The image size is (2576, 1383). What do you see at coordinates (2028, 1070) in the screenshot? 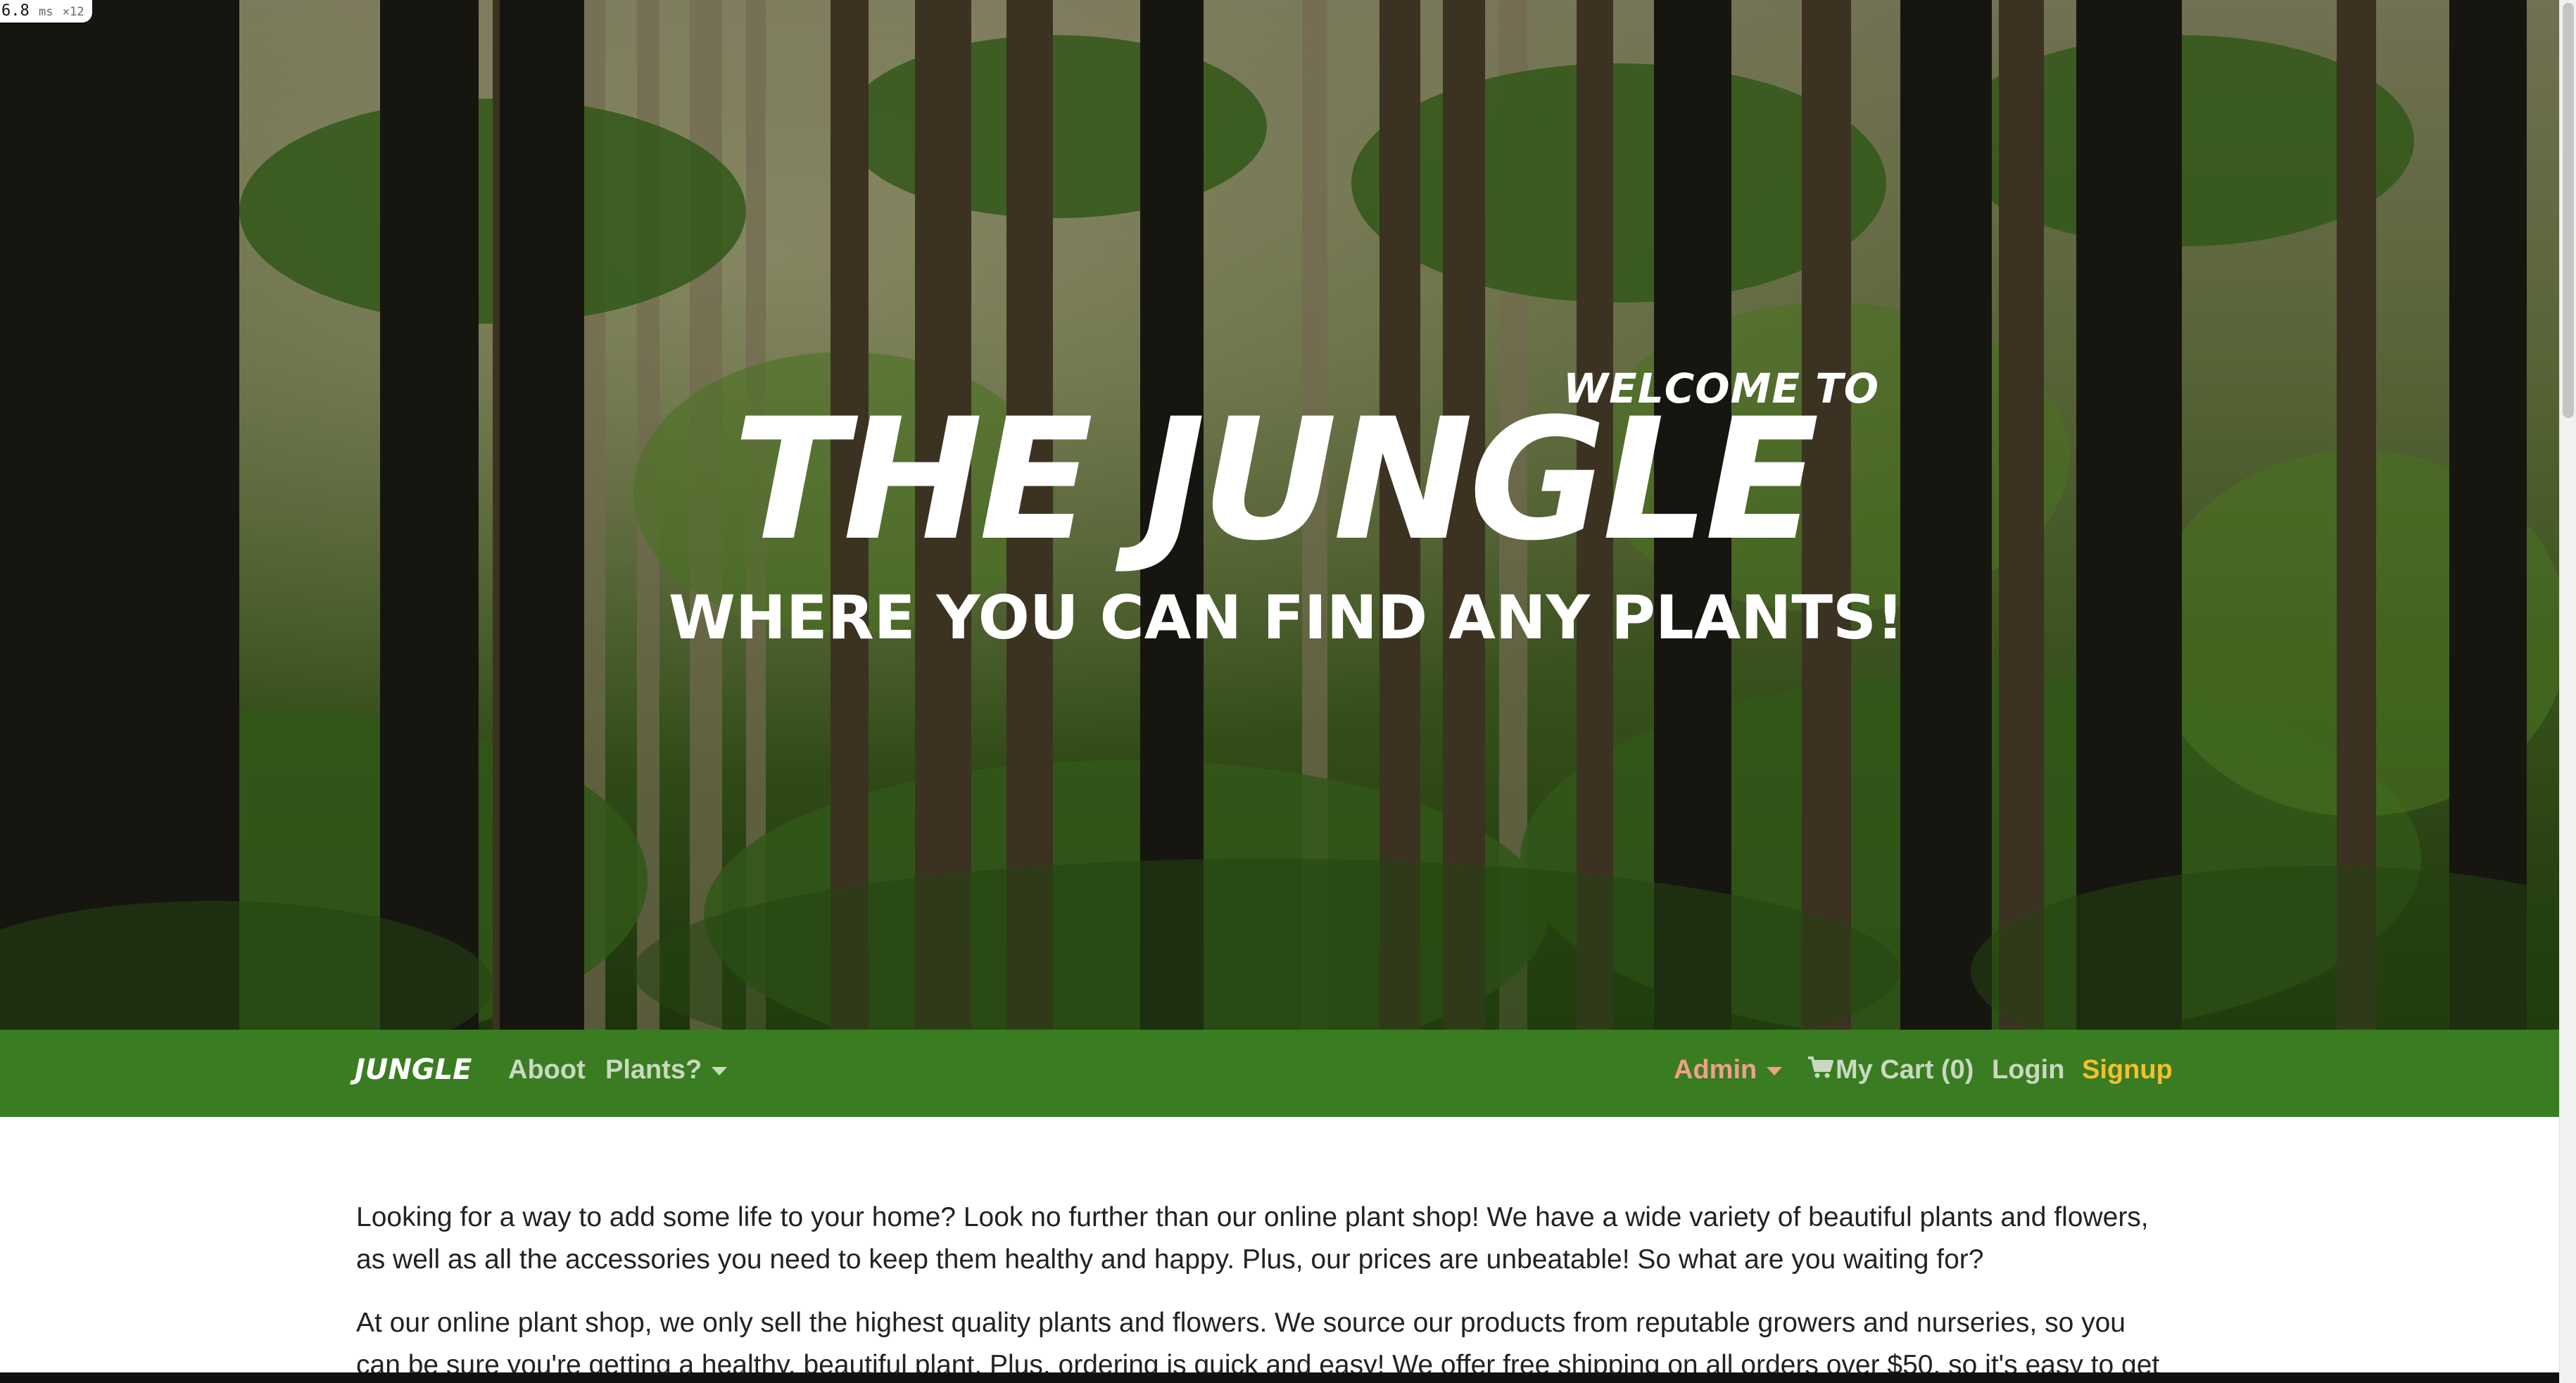
I see `nav-link-login: Login` at bounding box center [2028, 1070].